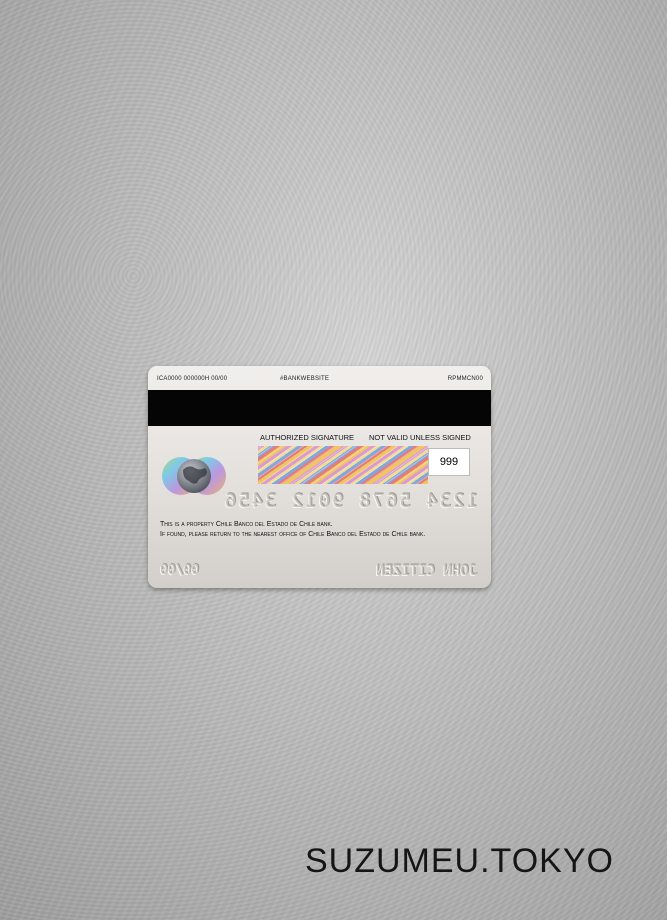 The width and height of the screenshot is (667, 920). Describe the element at coordinates (426, 571) in the screenshot. I see `cardholder-name: JOHN CITIZEN` at that location.